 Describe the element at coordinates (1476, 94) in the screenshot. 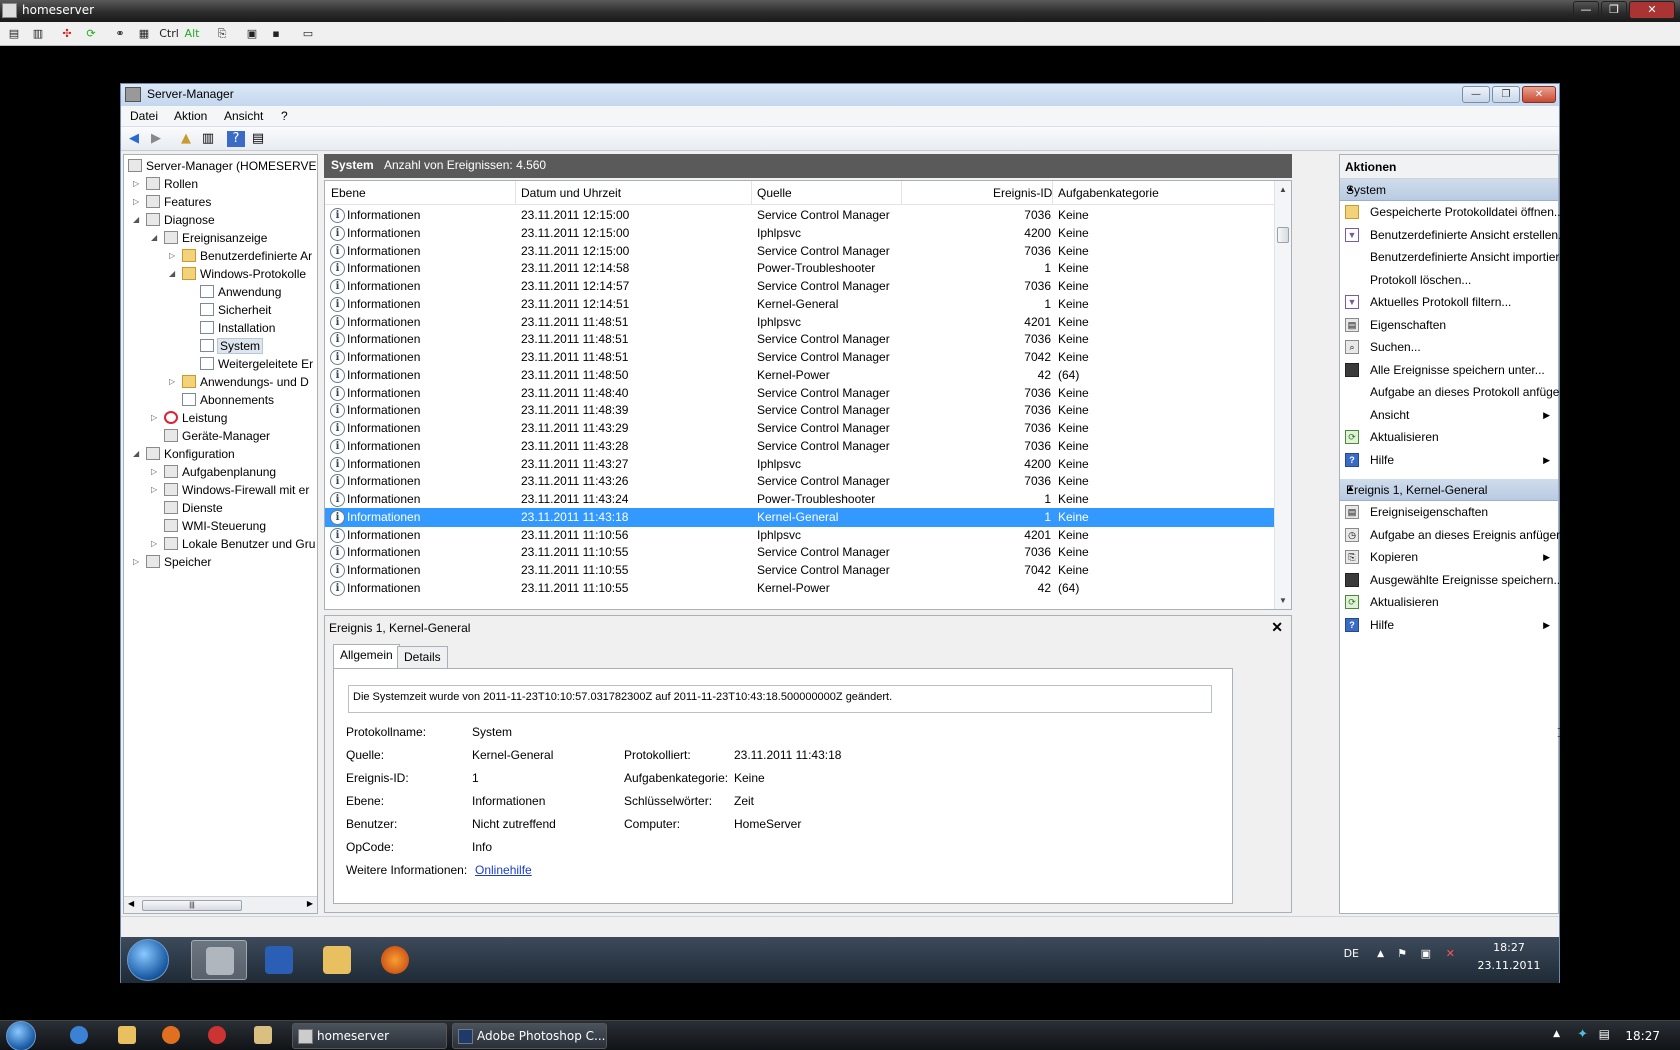

I see `sm-minimize-button: —` at that location.